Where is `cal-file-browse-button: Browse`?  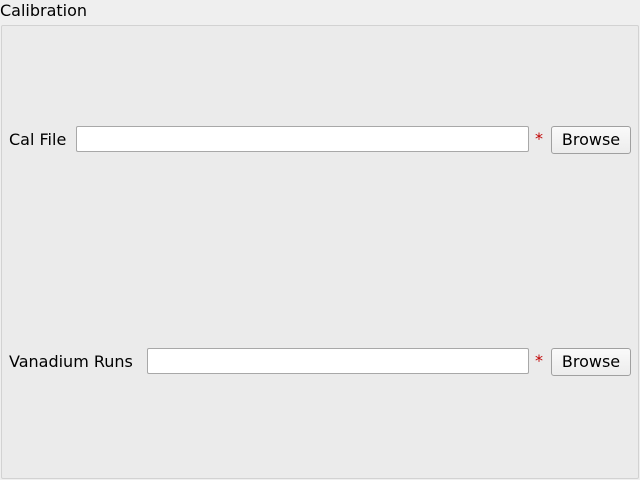
cal-file-browse-button: Browse is located at coordinates (591, 140).